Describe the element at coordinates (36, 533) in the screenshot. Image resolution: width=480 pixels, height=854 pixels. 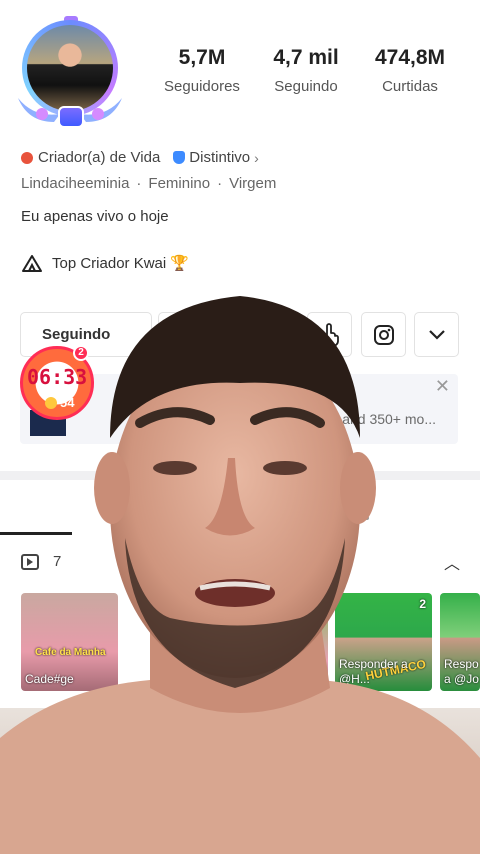
I see `tab-videos-indicator` at that location.